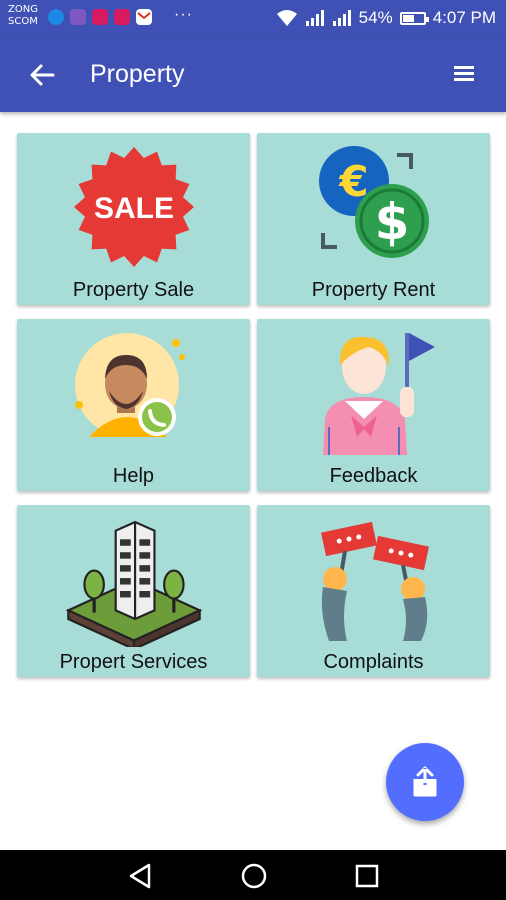 This screenshot has height=900, width=506. What do you see at coordinates (137, 74) in the screenshot?
I see `page-title: Property` at bounding box center [137, 74].